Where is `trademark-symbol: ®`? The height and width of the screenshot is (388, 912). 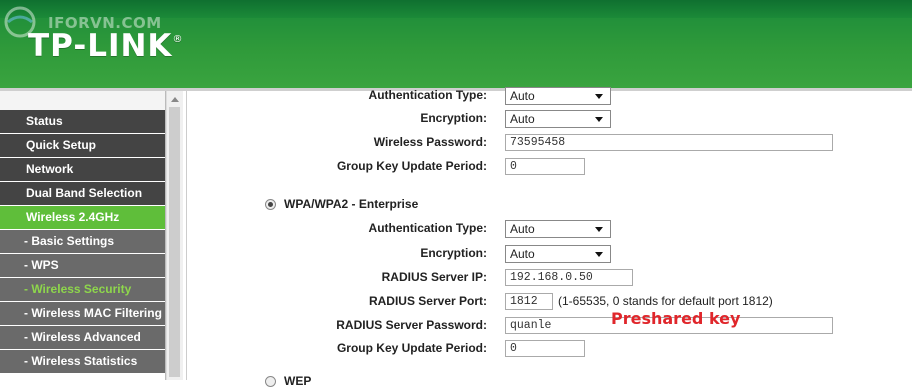
trademark-symbol: ® is located at coordinates (178, 39).